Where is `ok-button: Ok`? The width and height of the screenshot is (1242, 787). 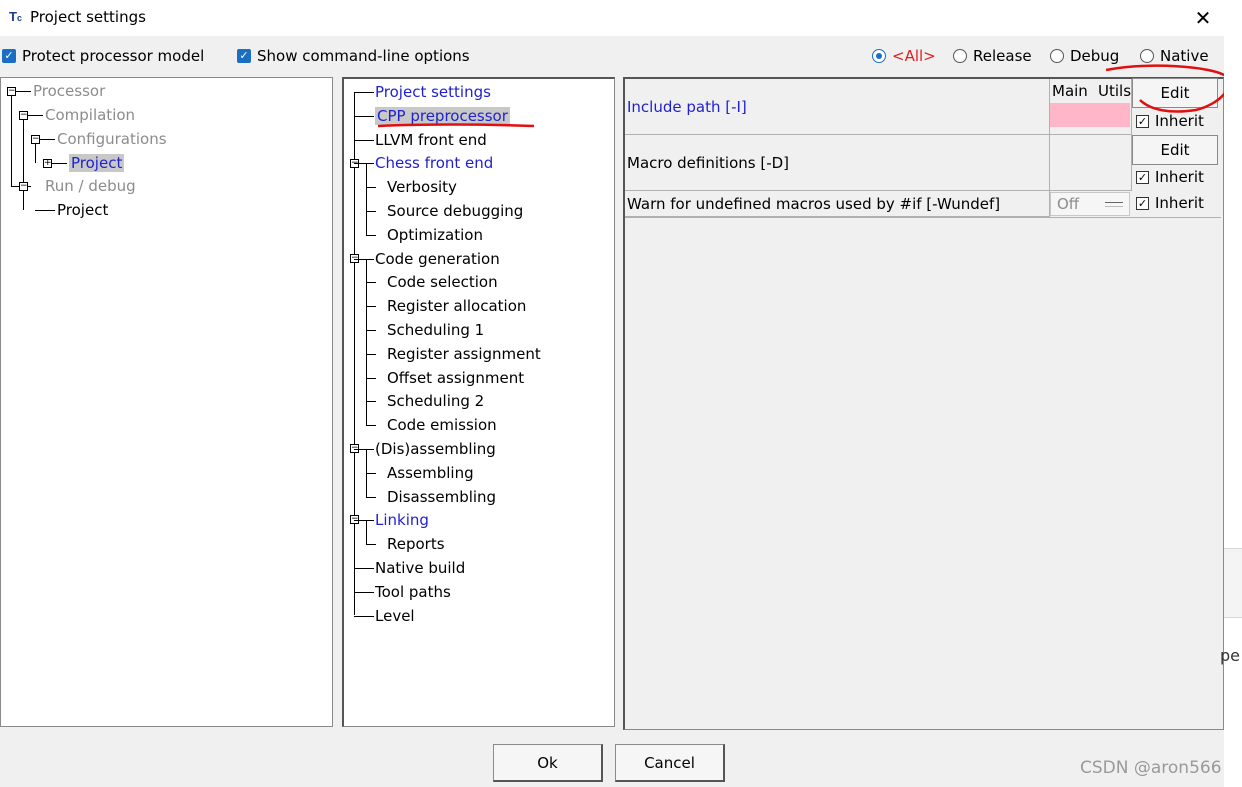 ok-button: Ok is located at coordinates (548, 763).